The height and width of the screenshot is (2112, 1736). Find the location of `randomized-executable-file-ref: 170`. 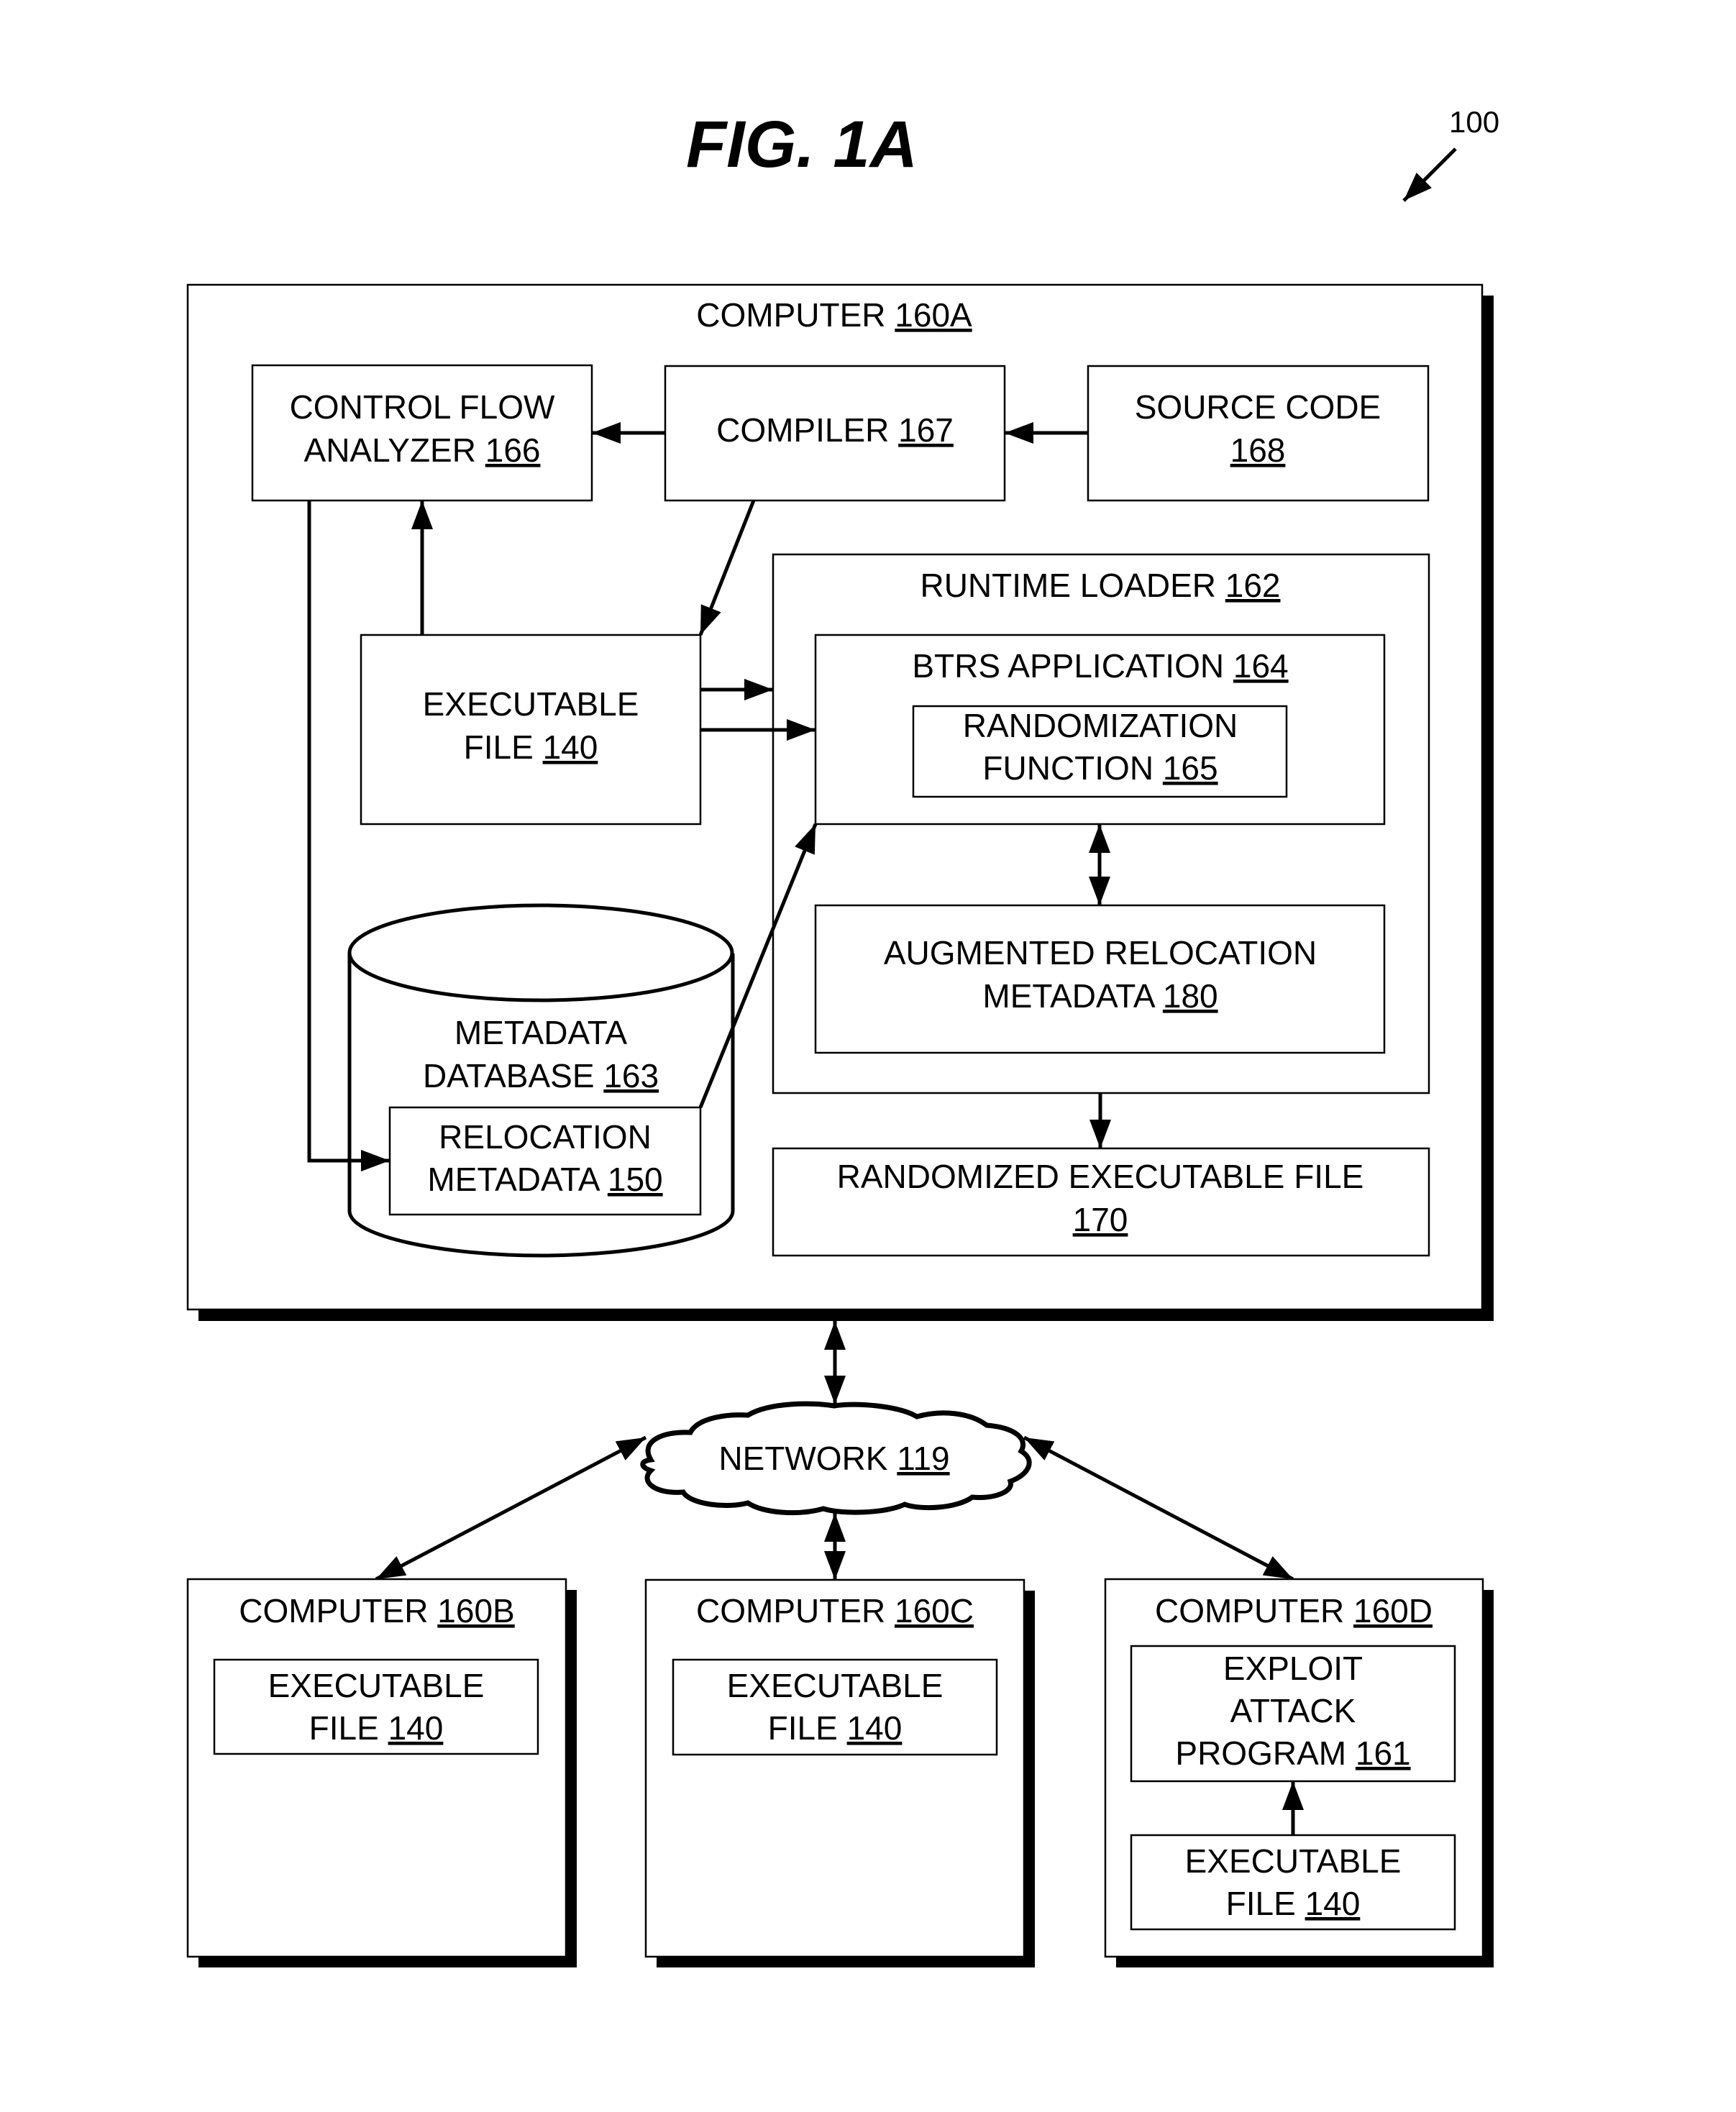

randomized-executable-file-ref: 170 is located at coordinates (1100, 1219).